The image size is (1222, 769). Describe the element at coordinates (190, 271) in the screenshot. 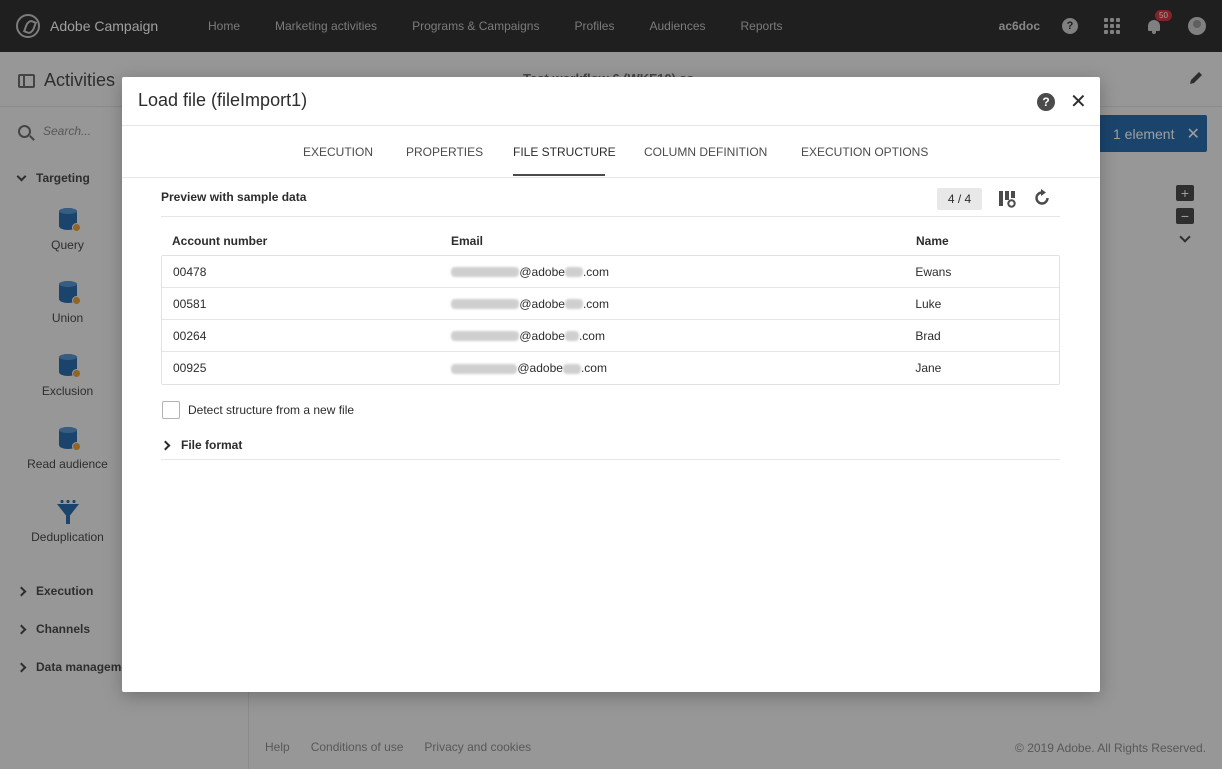

I see `cell-account: 00478` at that location.